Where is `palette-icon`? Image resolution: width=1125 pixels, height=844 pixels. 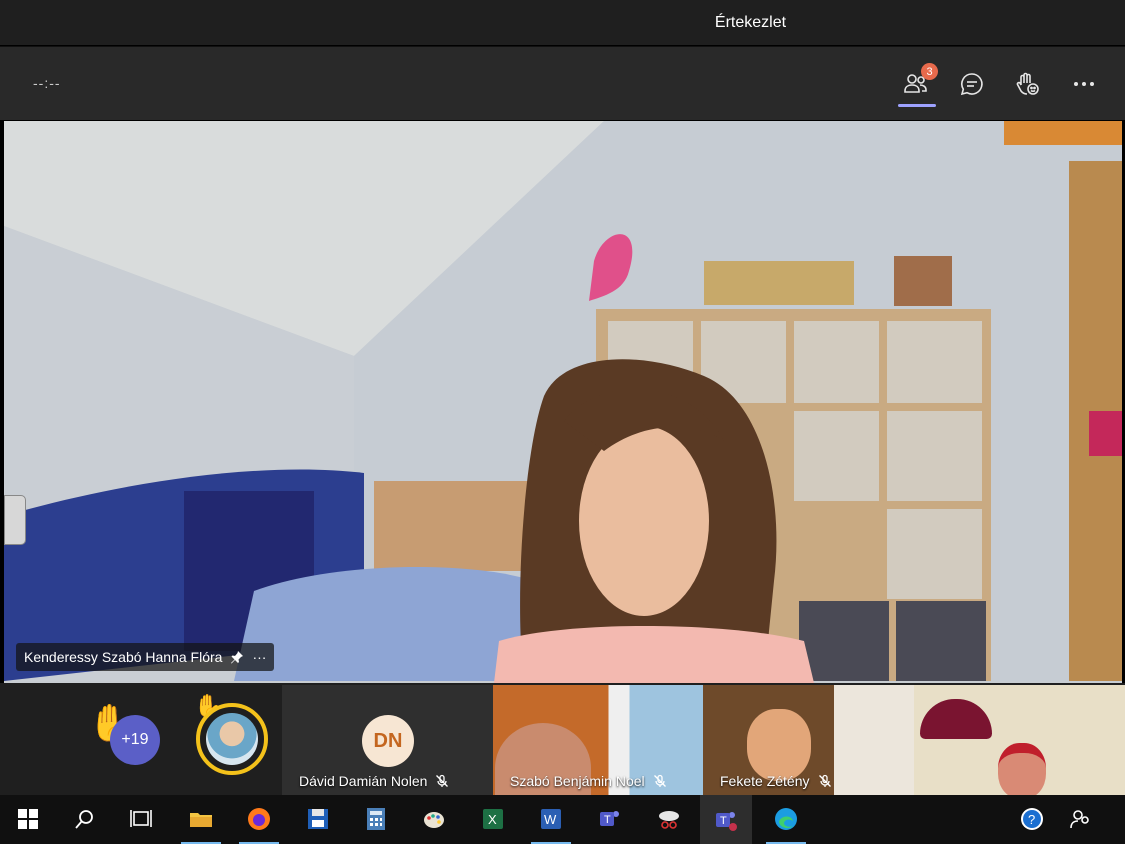 palette-icon is located at coordinates (434, 820).